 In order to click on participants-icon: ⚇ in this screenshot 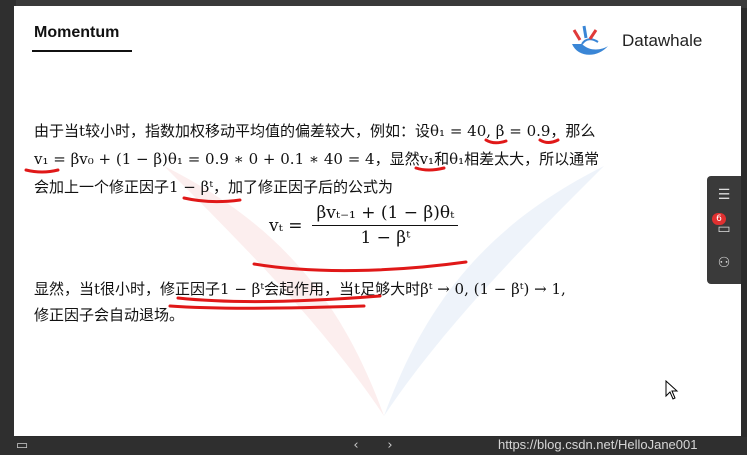, I will do `click(724, 263)`.